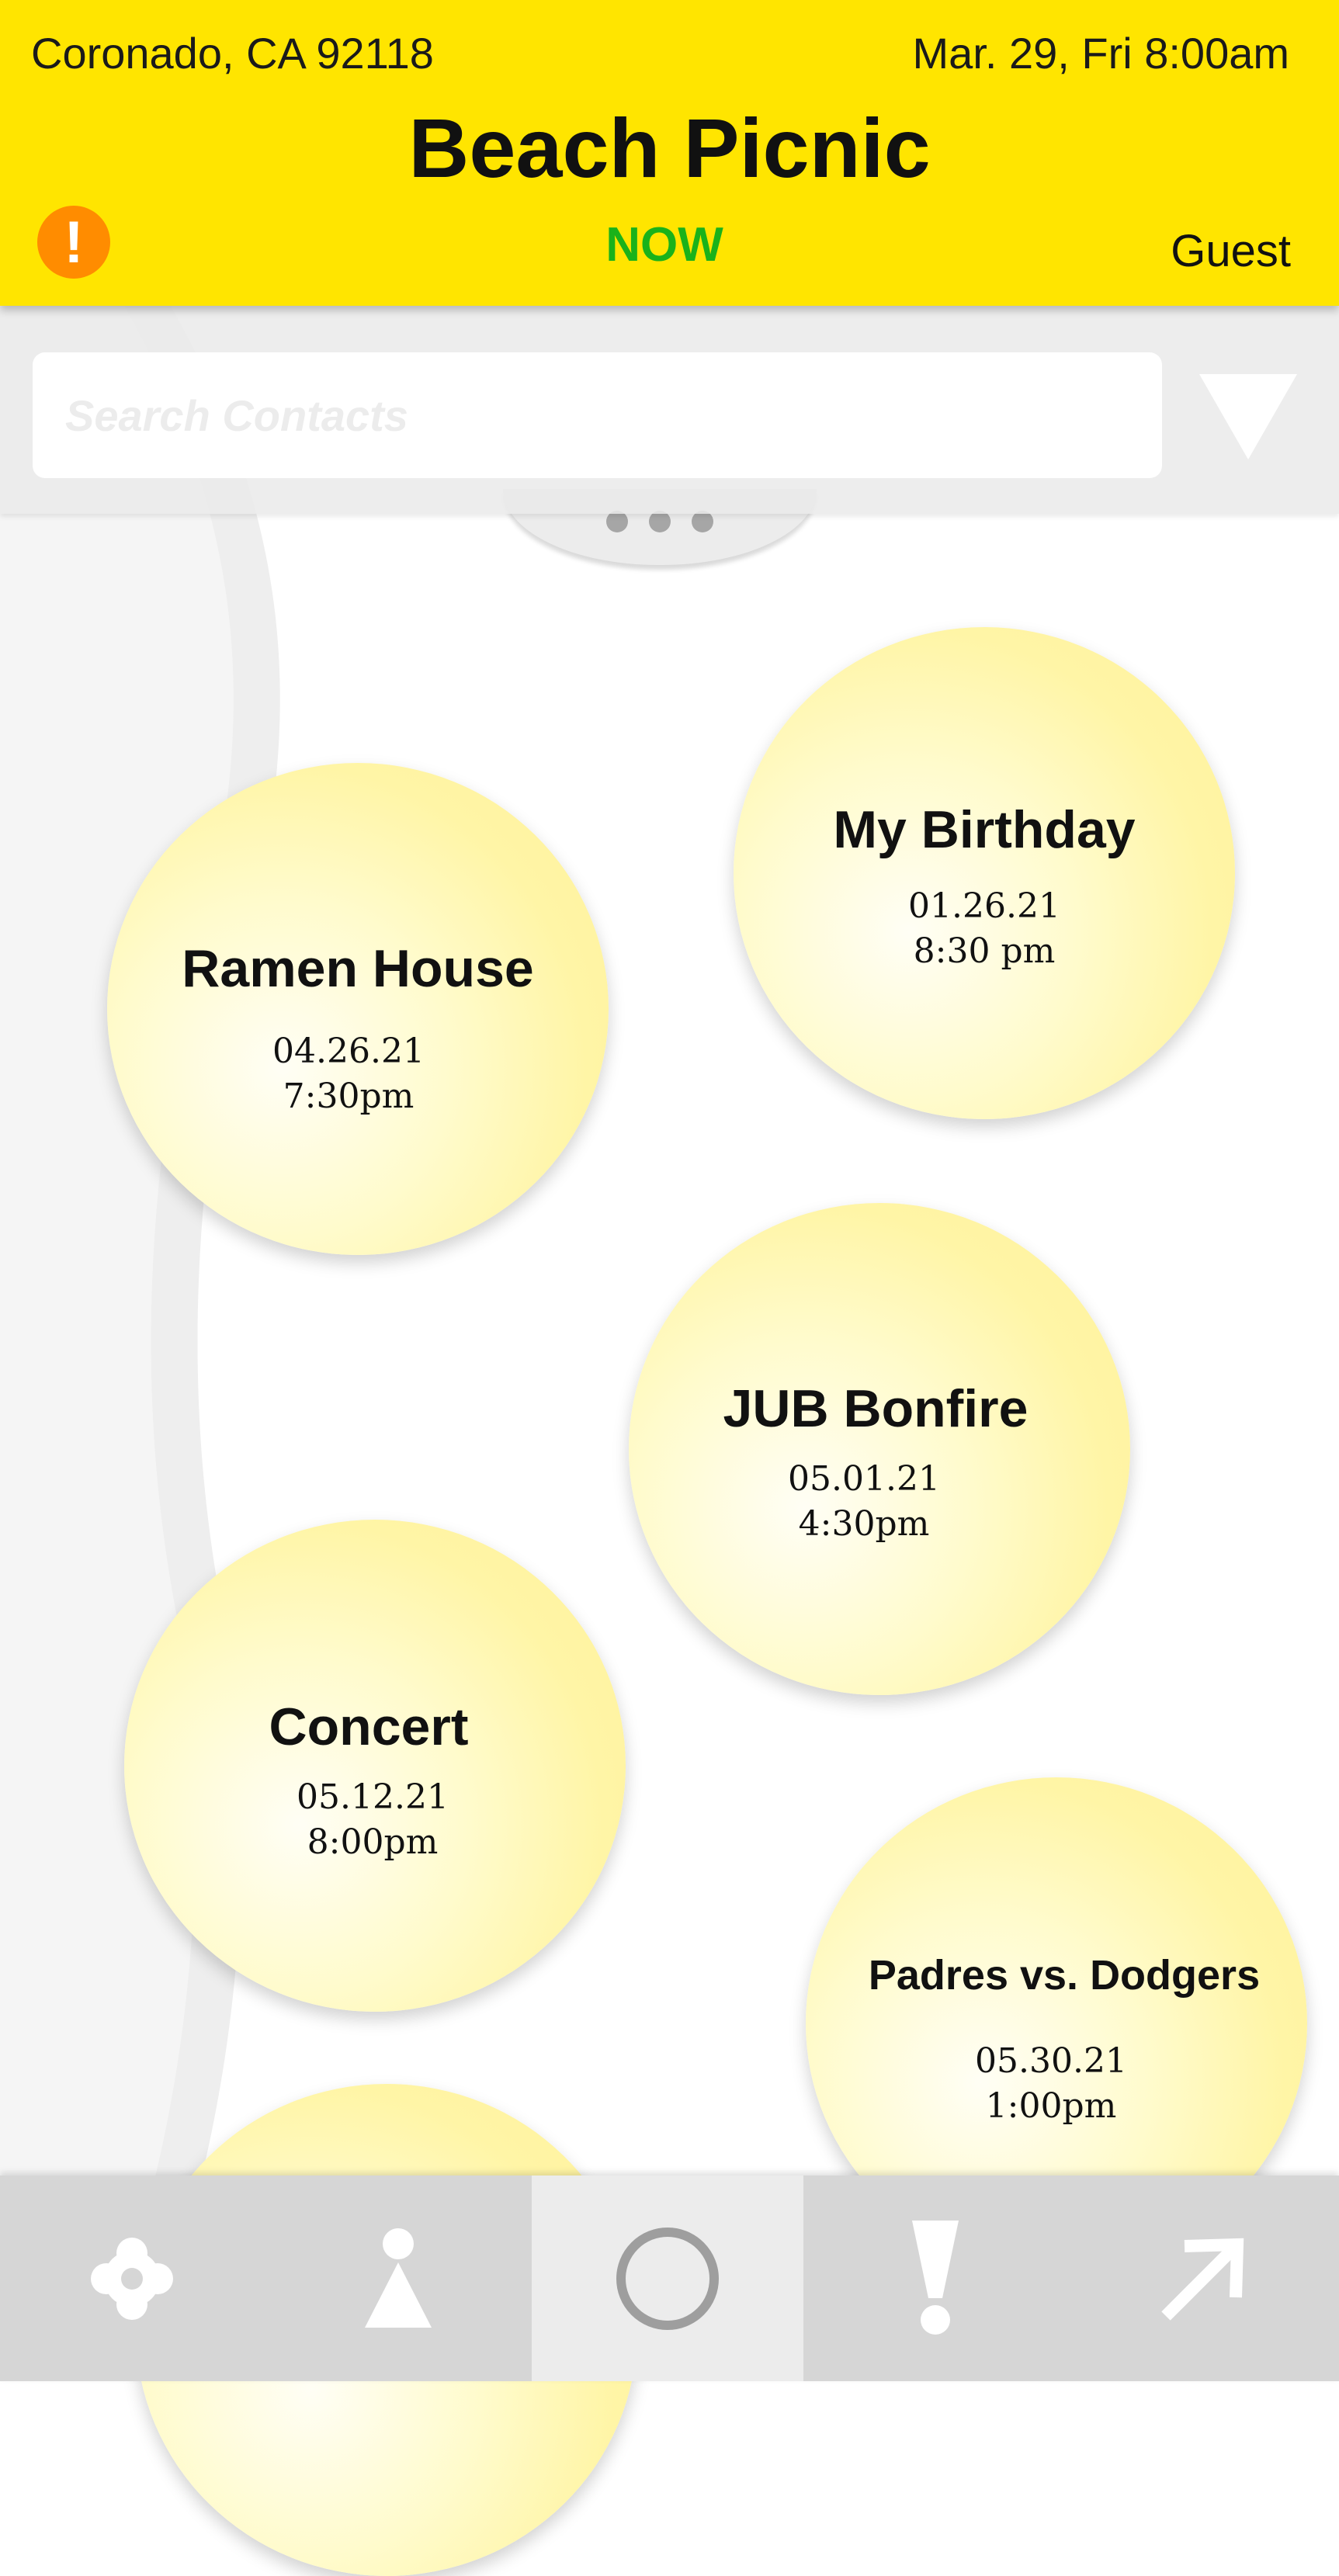 The image size is (1339, 2576). I want to click on event-time: 8:00pm, so click(373, 1842).